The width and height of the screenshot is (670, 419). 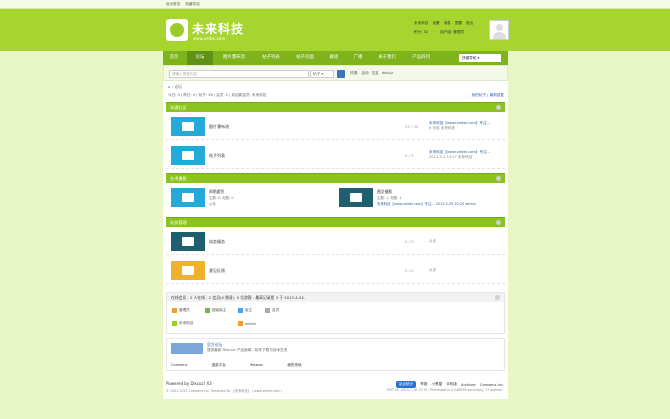 I want to click on forum-meta: 主题: 0, 帖数: 0, so click(x=221, y=198).